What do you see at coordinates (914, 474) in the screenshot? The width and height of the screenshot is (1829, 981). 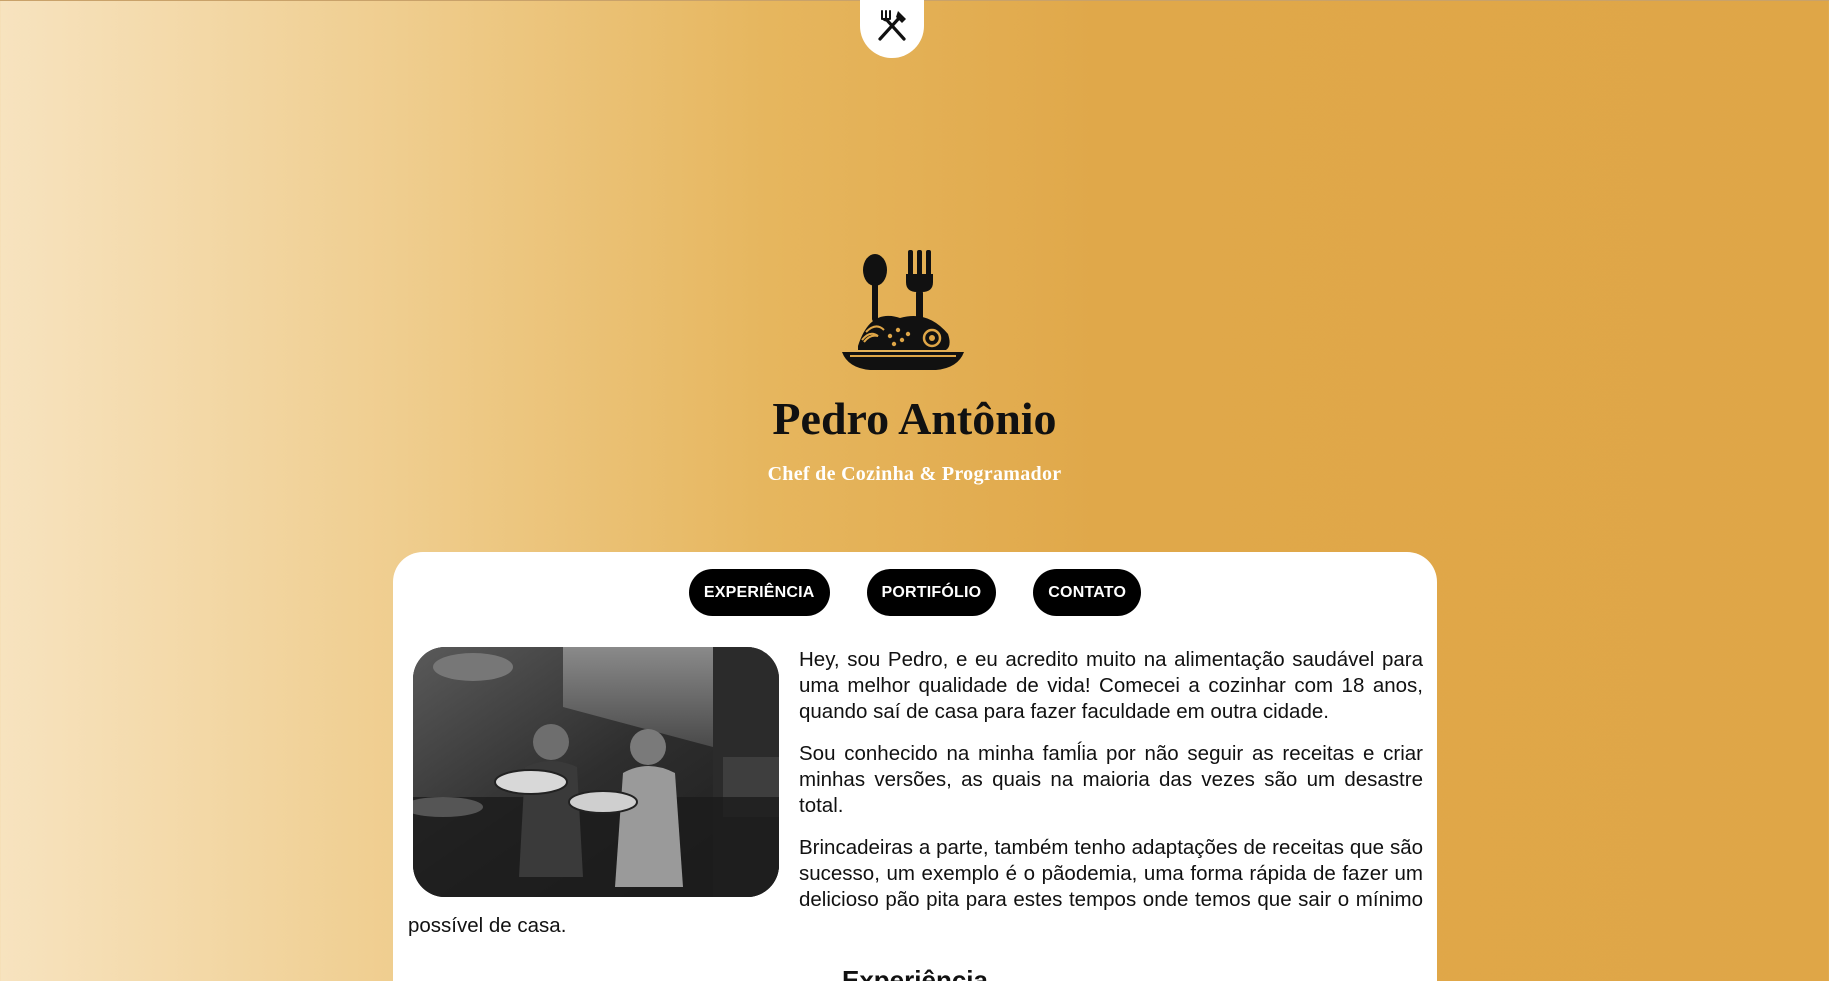 I see `hero-subtitle: Chef de Cozinha & Programador` at bounding box center [914, 474].